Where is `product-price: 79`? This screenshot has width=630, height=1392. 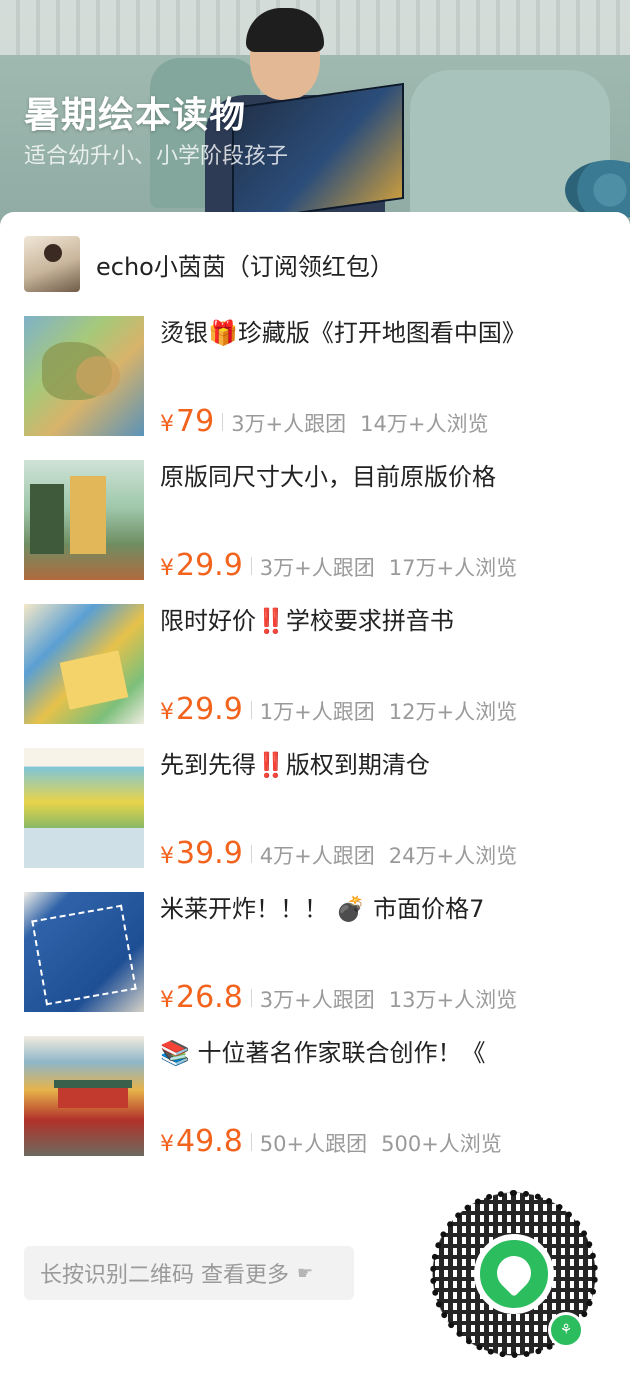
product-price: 79 is located at coordinates (195, 421).